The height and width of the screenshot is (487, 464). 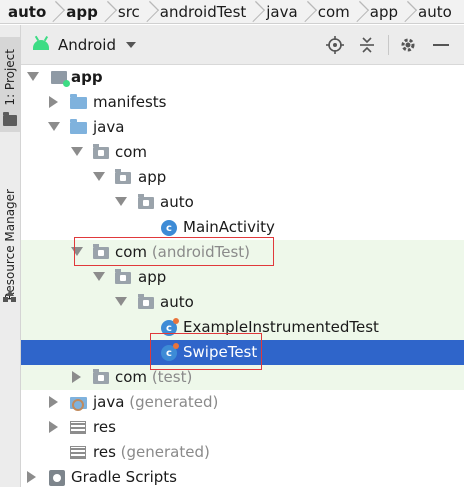 I want to click on tree-label: Gradle Scripts, so click(x=124, y=477).